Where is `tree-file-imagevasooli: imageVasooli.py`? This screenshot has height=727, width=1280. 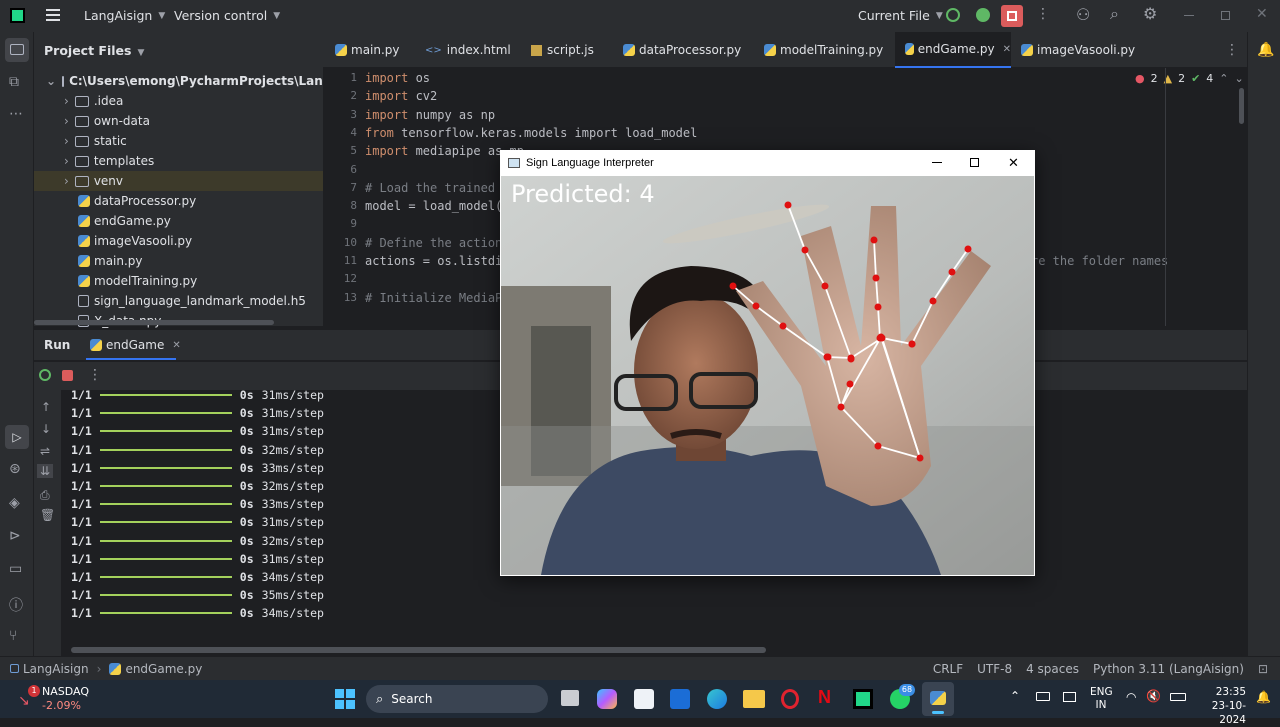 tree-file-imagevasooli: imageVasooli.py is located at coordinates (178, 241).